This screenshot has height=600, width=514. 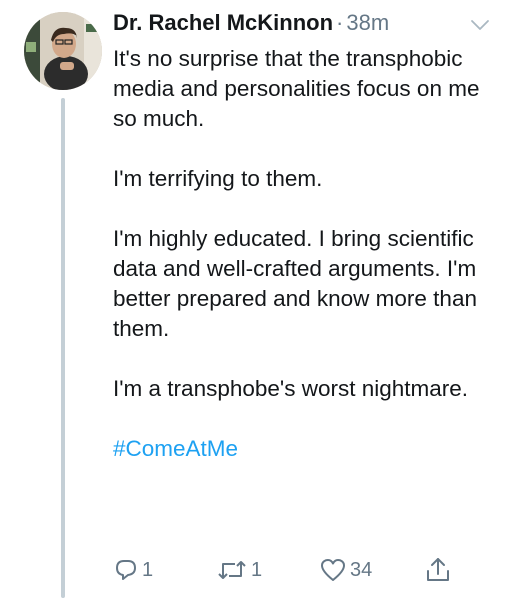 I want to click on avatar-photo, so click(x=63, y=51).